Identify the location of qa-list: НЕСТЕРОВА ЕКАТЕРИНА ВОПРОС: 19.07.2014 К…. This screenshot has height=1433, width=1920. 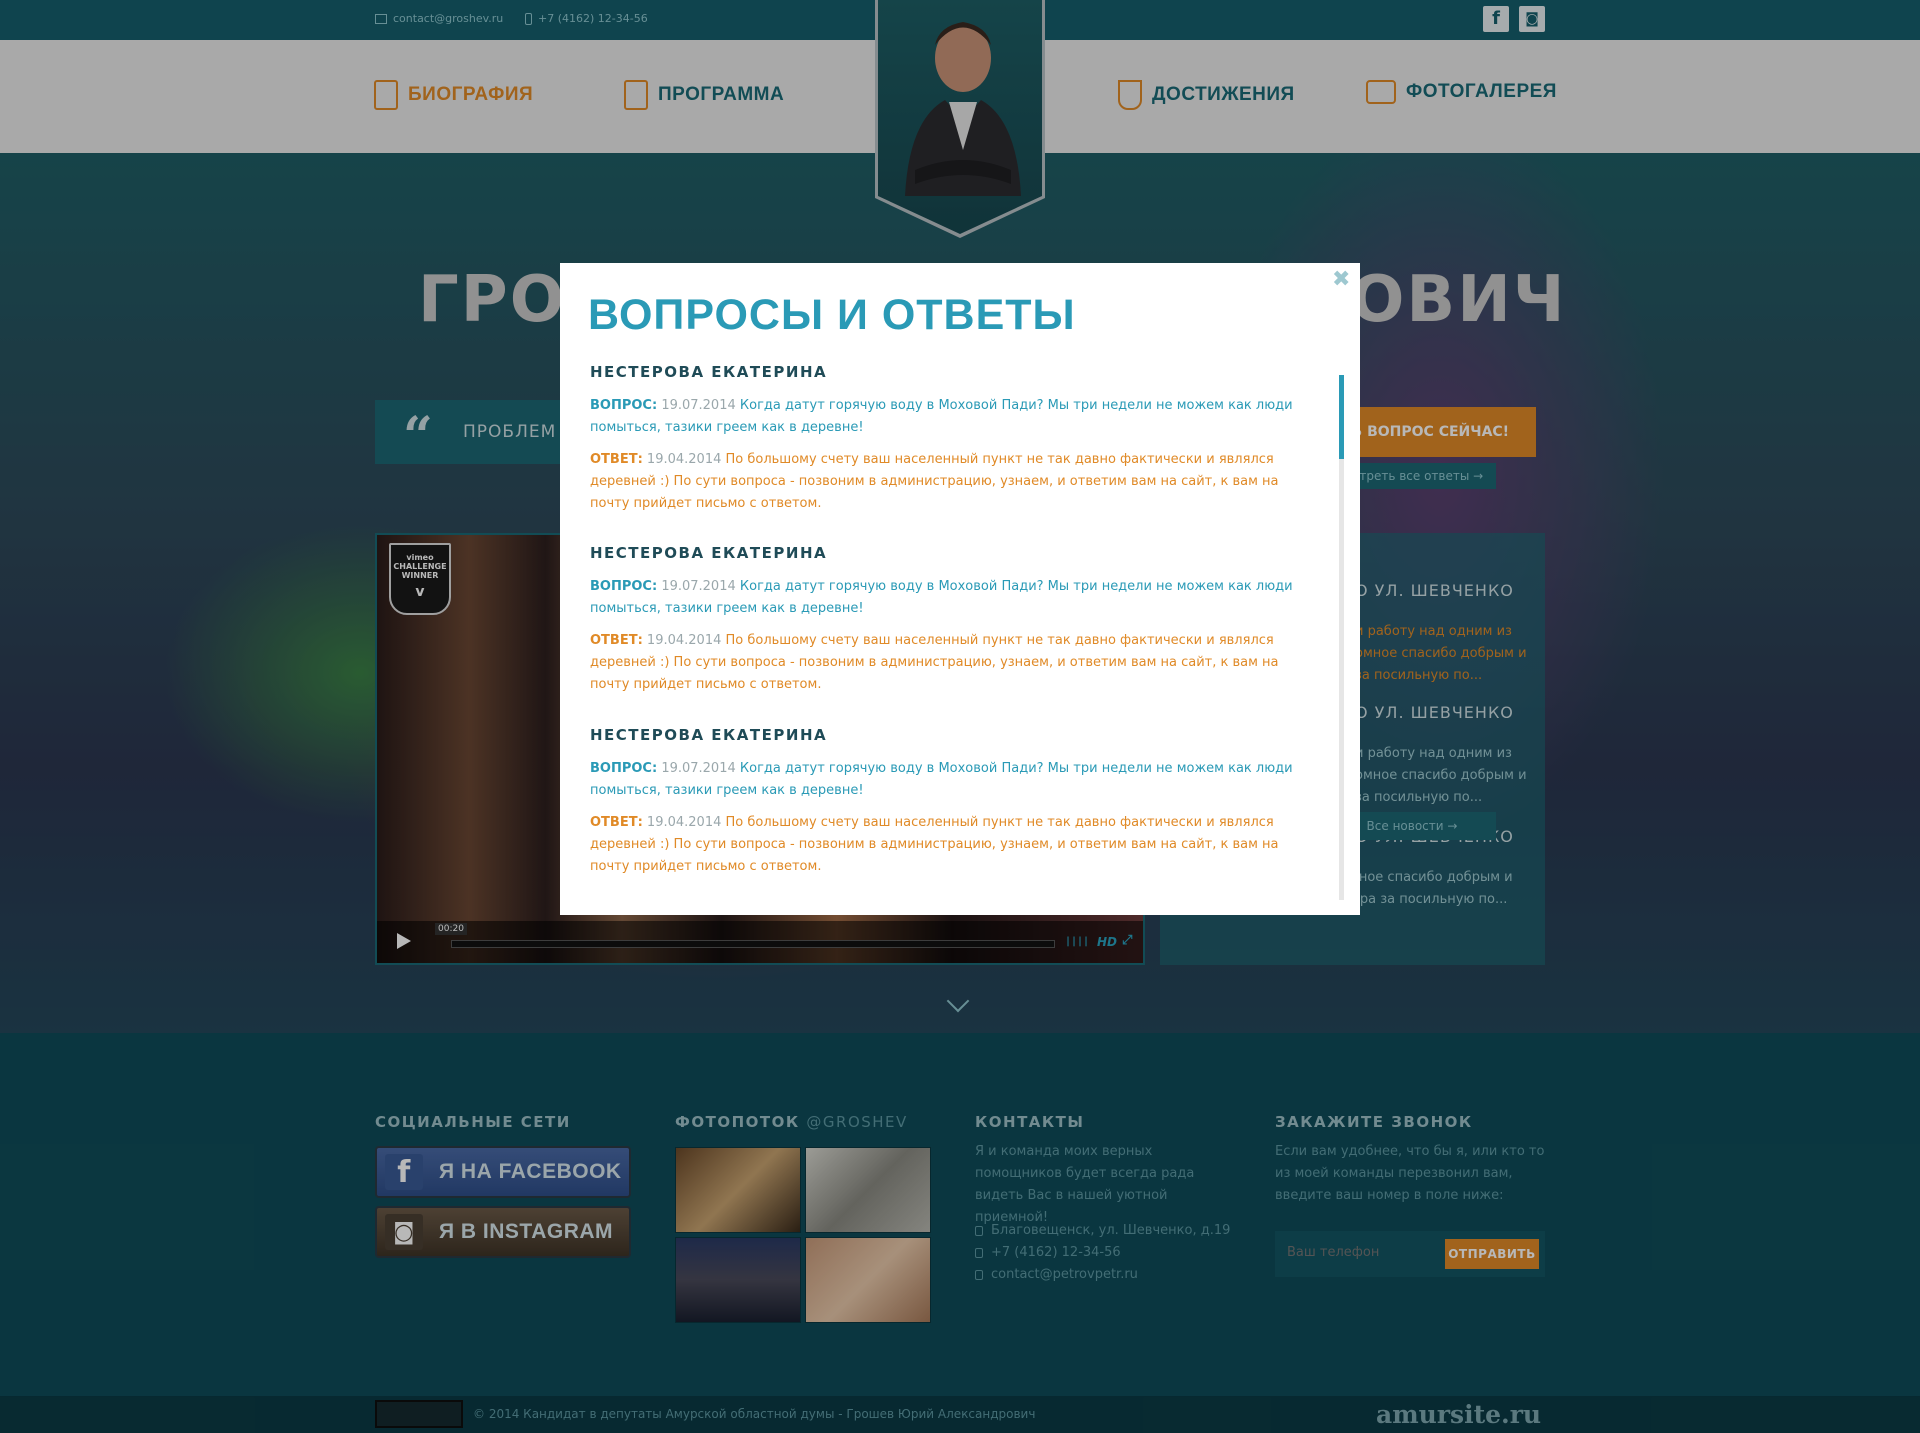
(945, 628).